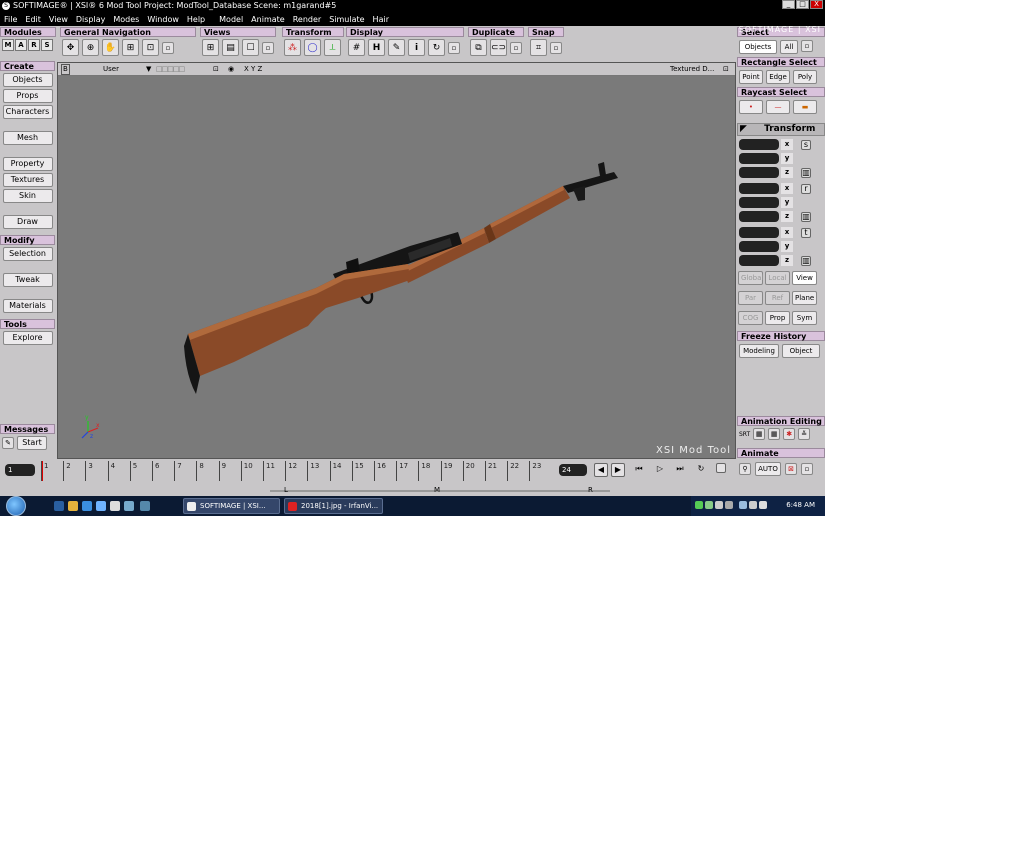 The width and height of the screenshot is (1024, 858). Describe the element at coordinates (802, 4) in the screenshot. I see `maximize-button: □` at that location.